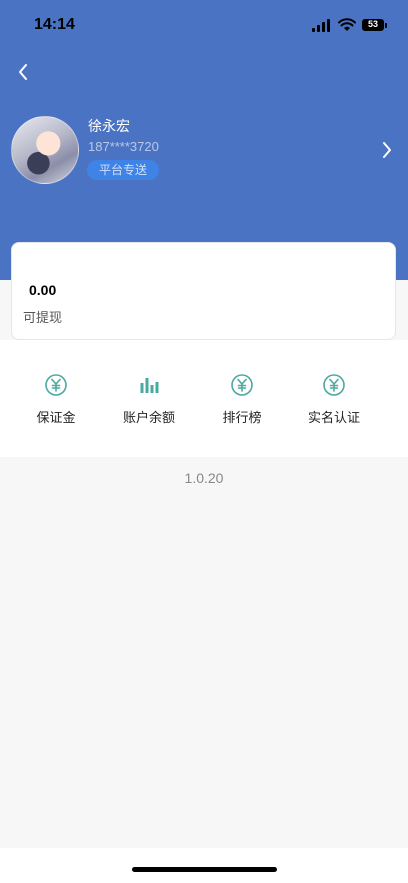  I want to click on back-button, so click(23, 72).